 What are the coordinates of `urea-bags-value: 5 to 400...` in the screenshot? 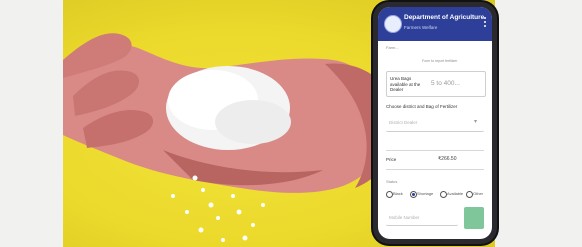 It's located at (445, 83).